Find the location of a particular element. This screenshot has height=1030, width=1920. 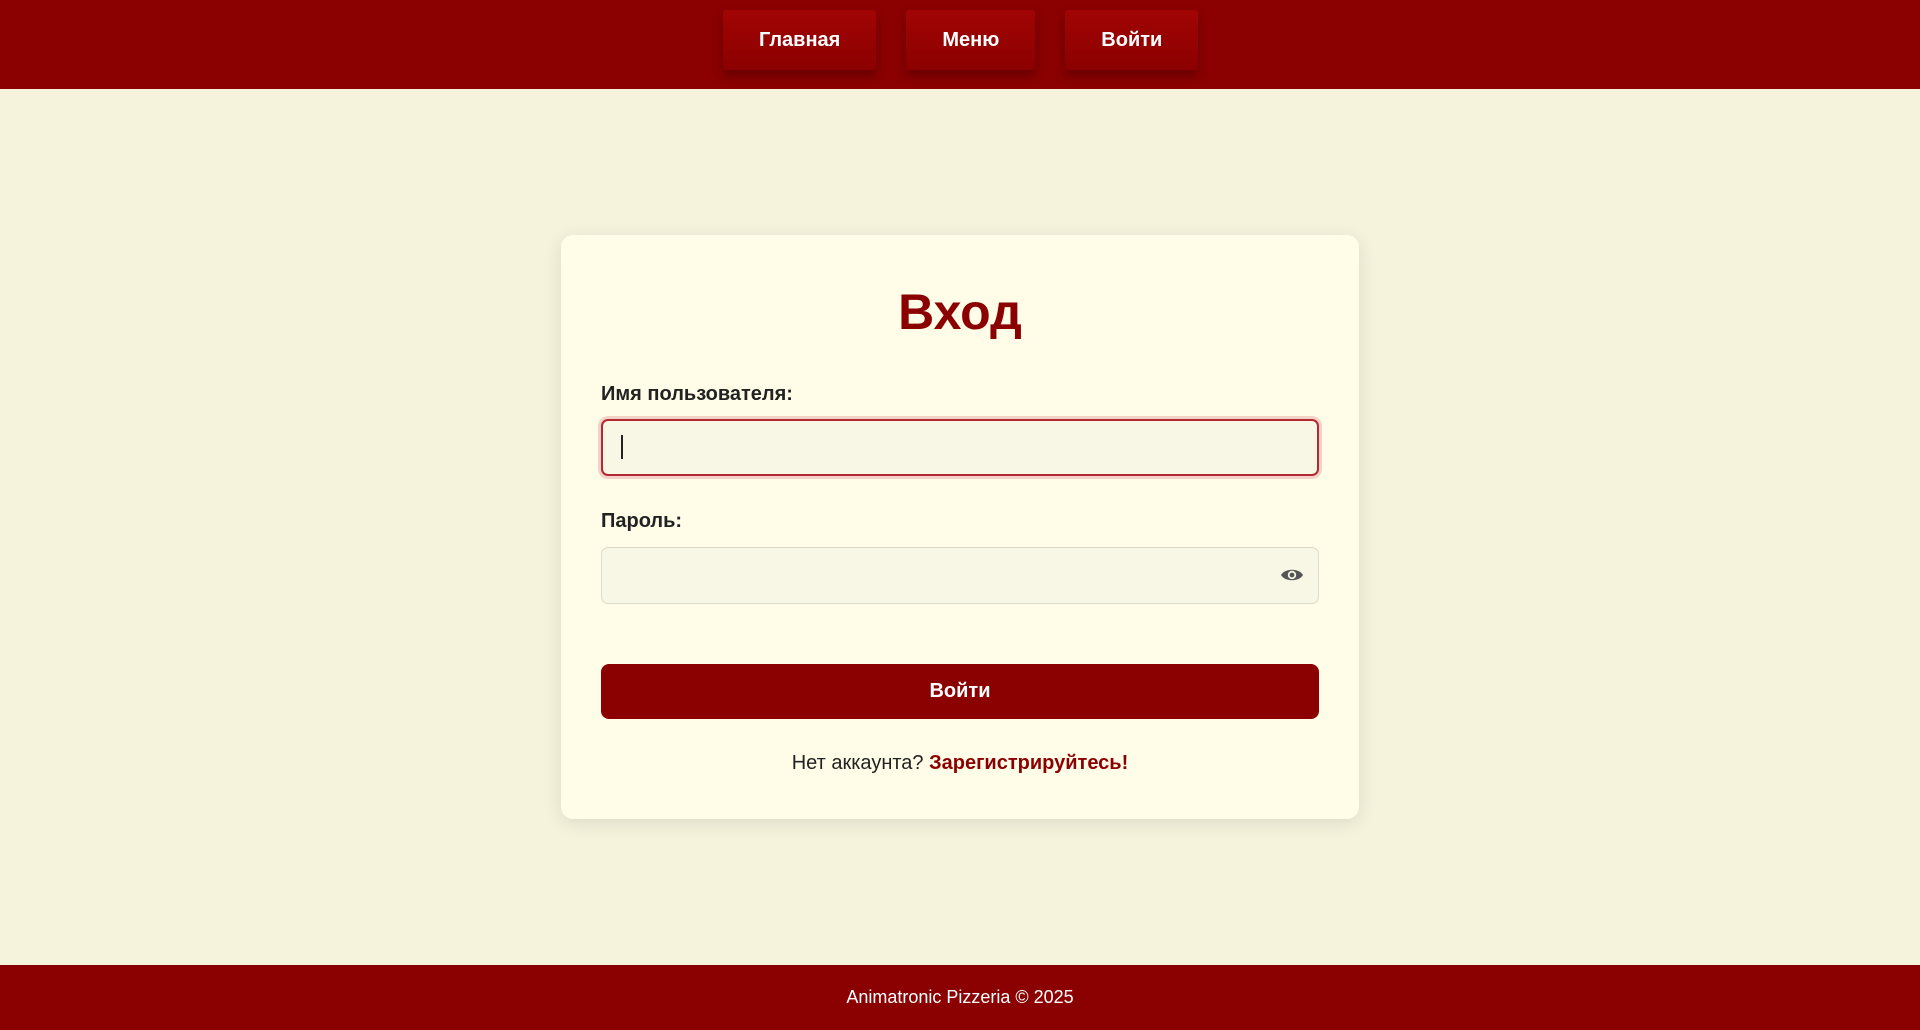

username-label: Имя пользователя: is located at coordinates (697, 394).